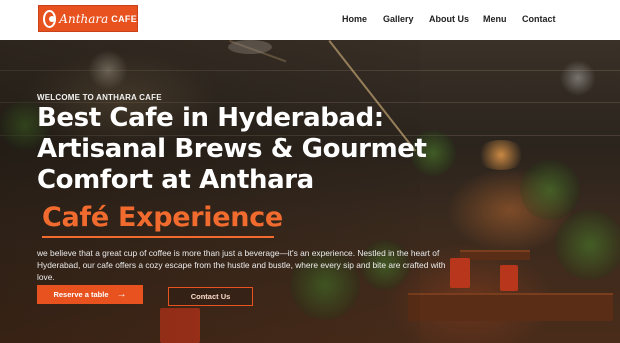 This screenshot has width=620, height=343. I want to click on contact-us-label: Contact Us, so click(210, 296).